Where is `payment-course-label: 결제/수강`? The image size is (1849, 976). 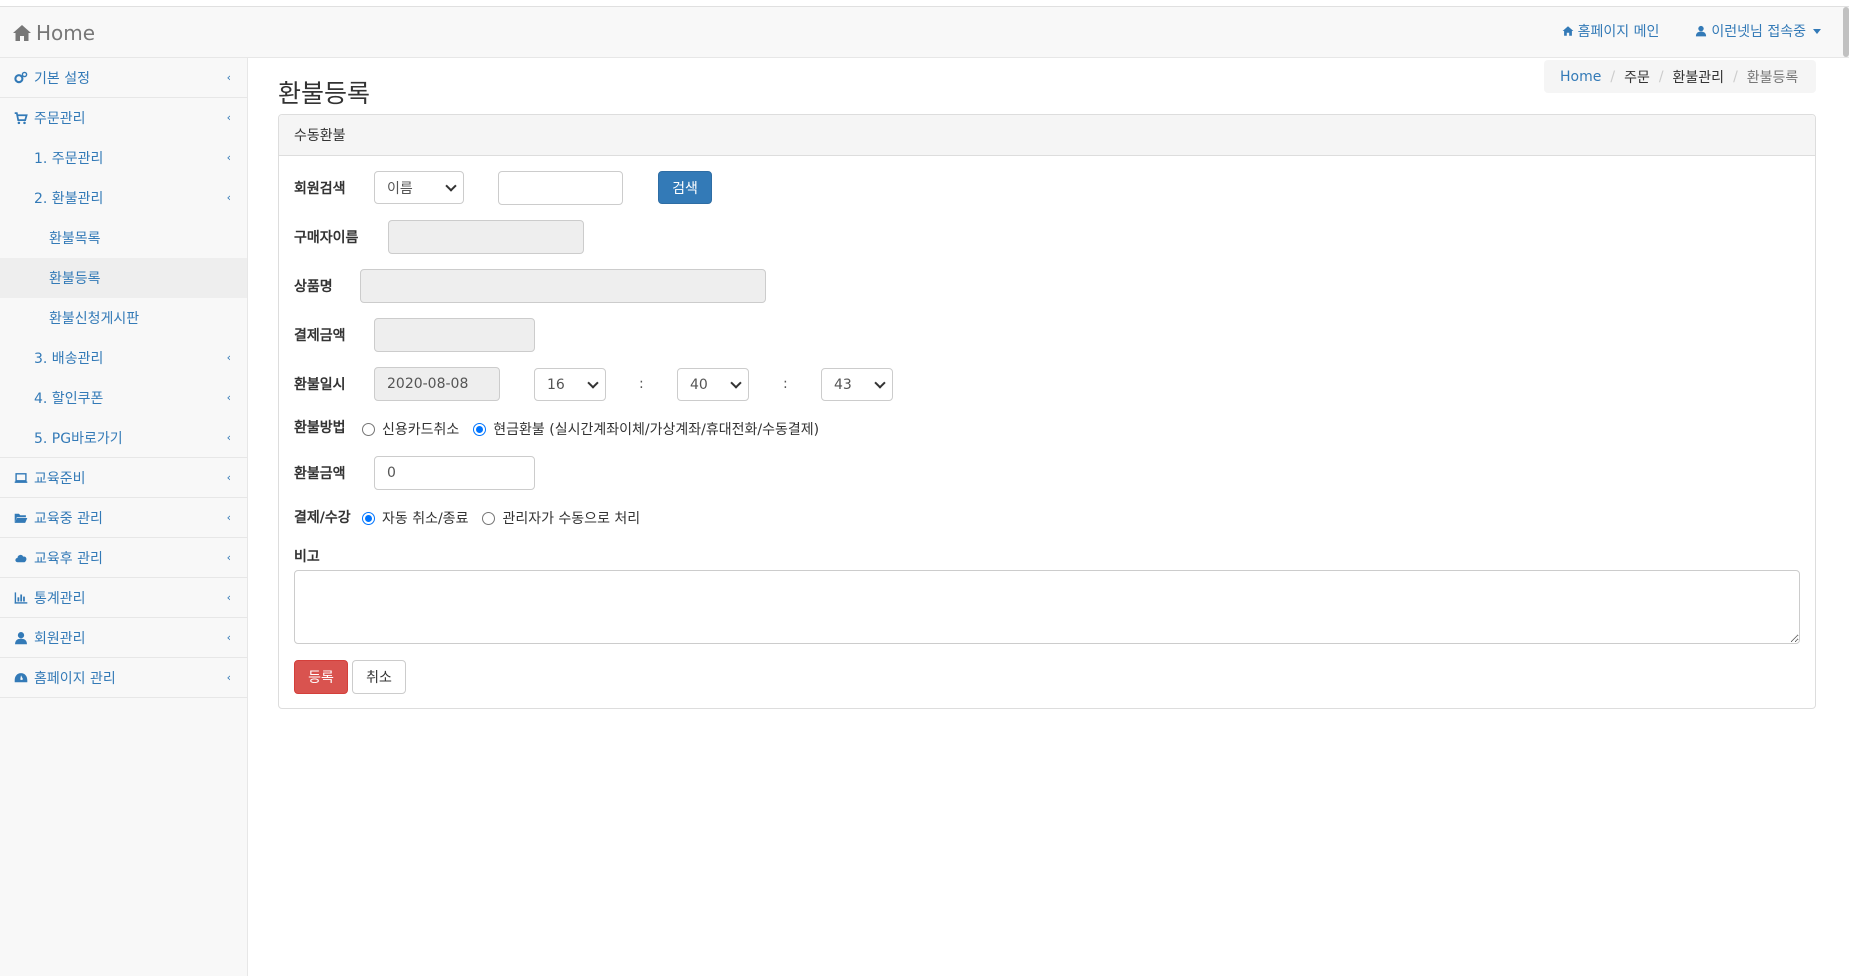 payment-course-label: 결제/수강 is located at coordinates (322, 518).